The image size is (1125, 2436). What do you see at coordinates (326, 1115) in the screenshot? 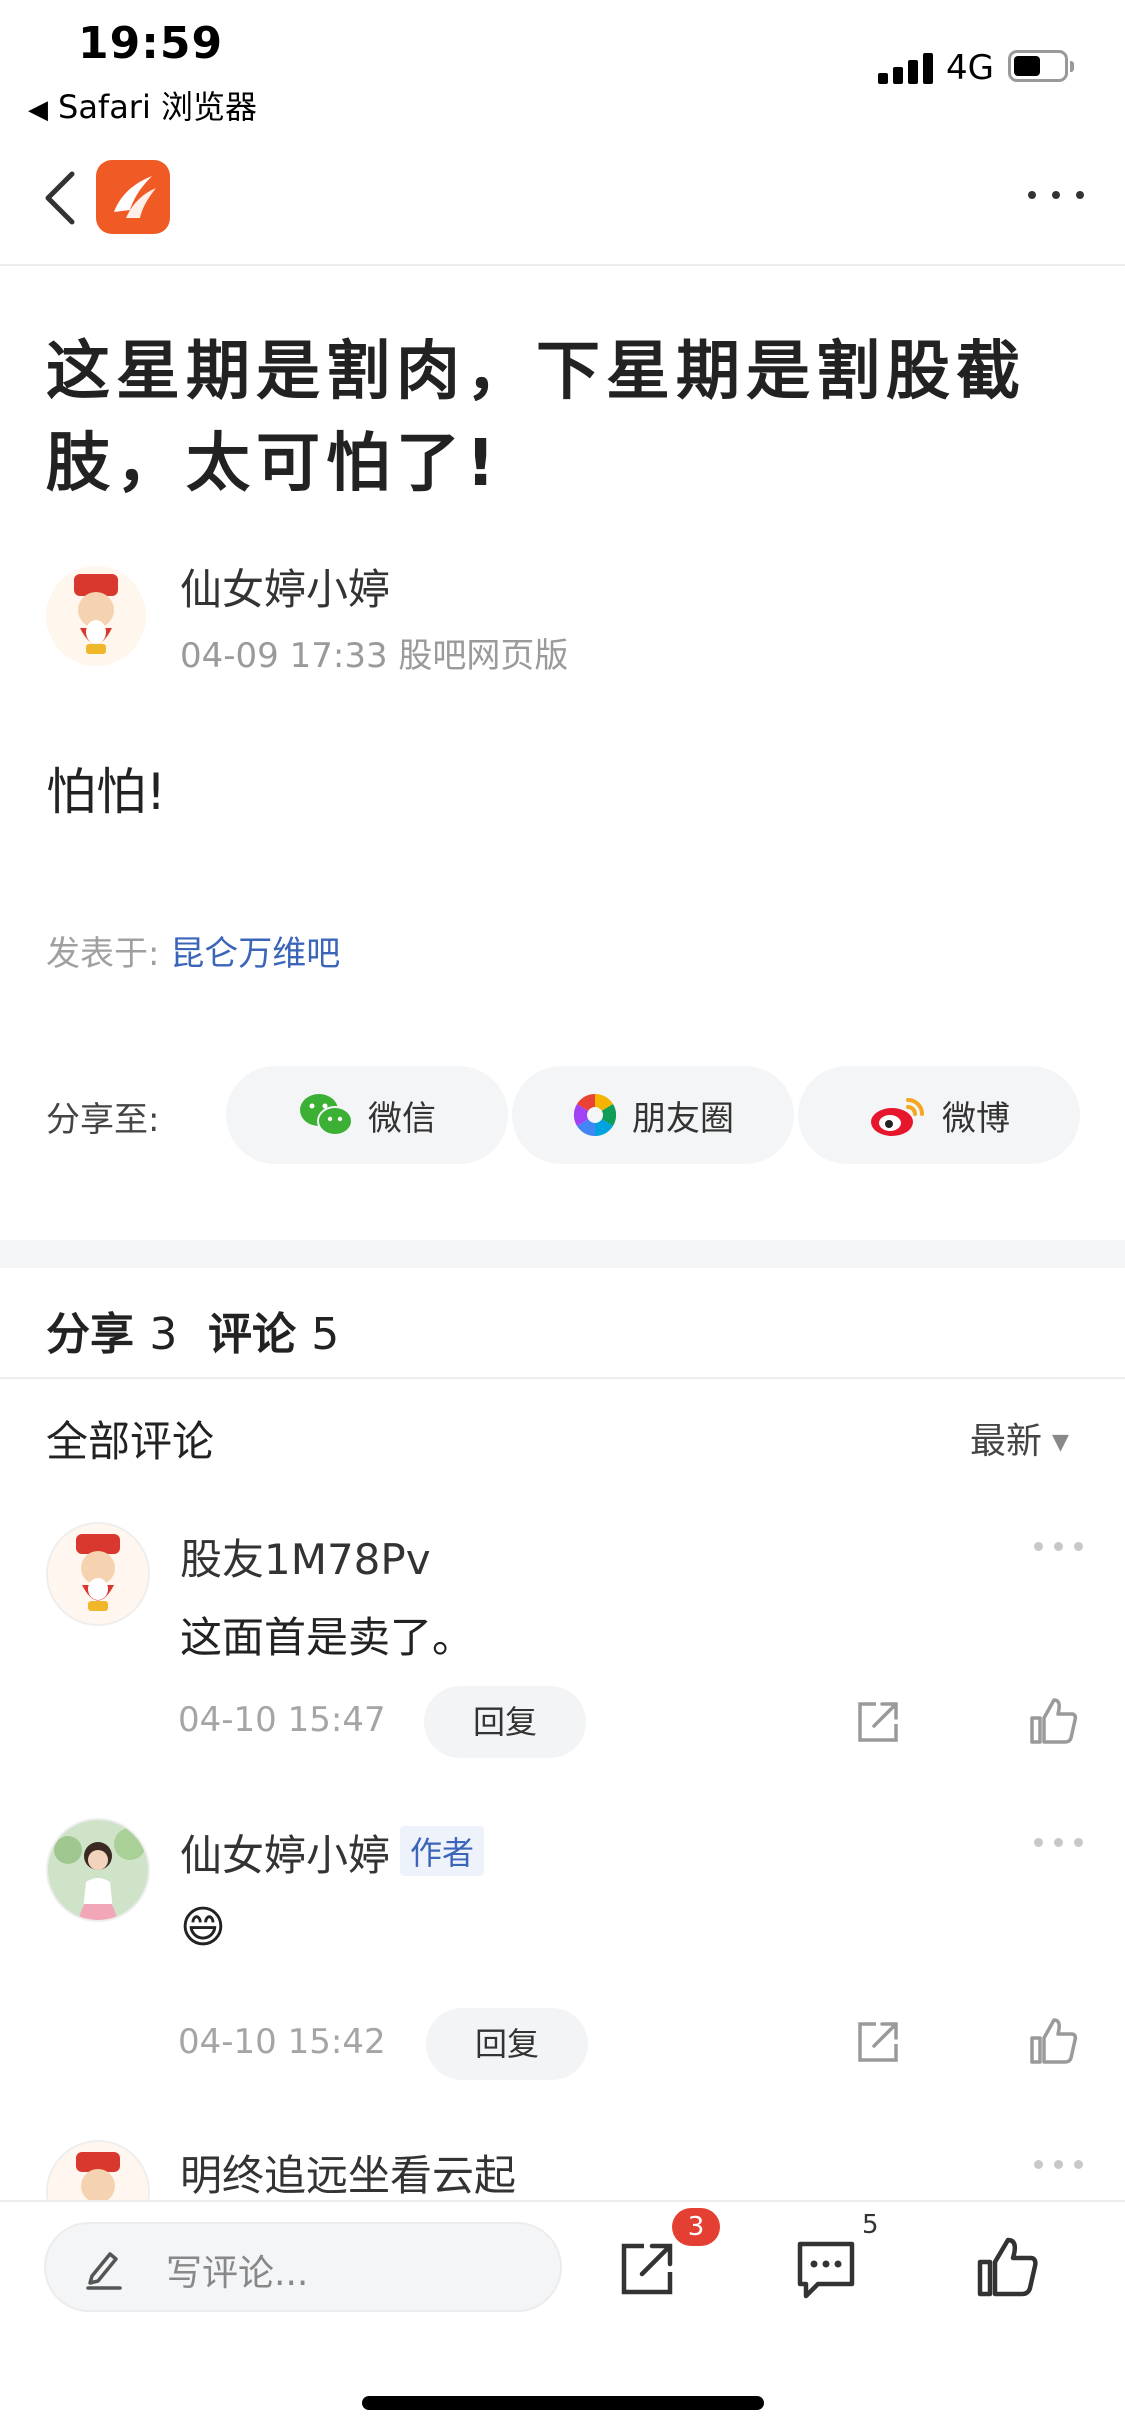
I see `wechat-icon` at bounding box center [326, 1115].